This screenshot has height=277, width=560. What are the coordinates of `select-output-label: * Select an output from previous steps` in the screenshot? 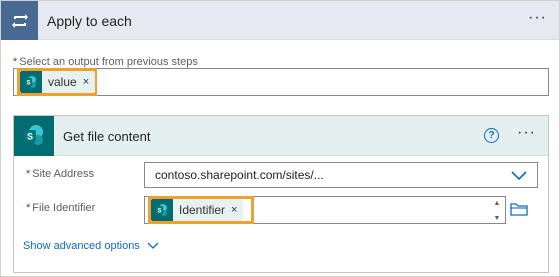 It's located at (105, 62).